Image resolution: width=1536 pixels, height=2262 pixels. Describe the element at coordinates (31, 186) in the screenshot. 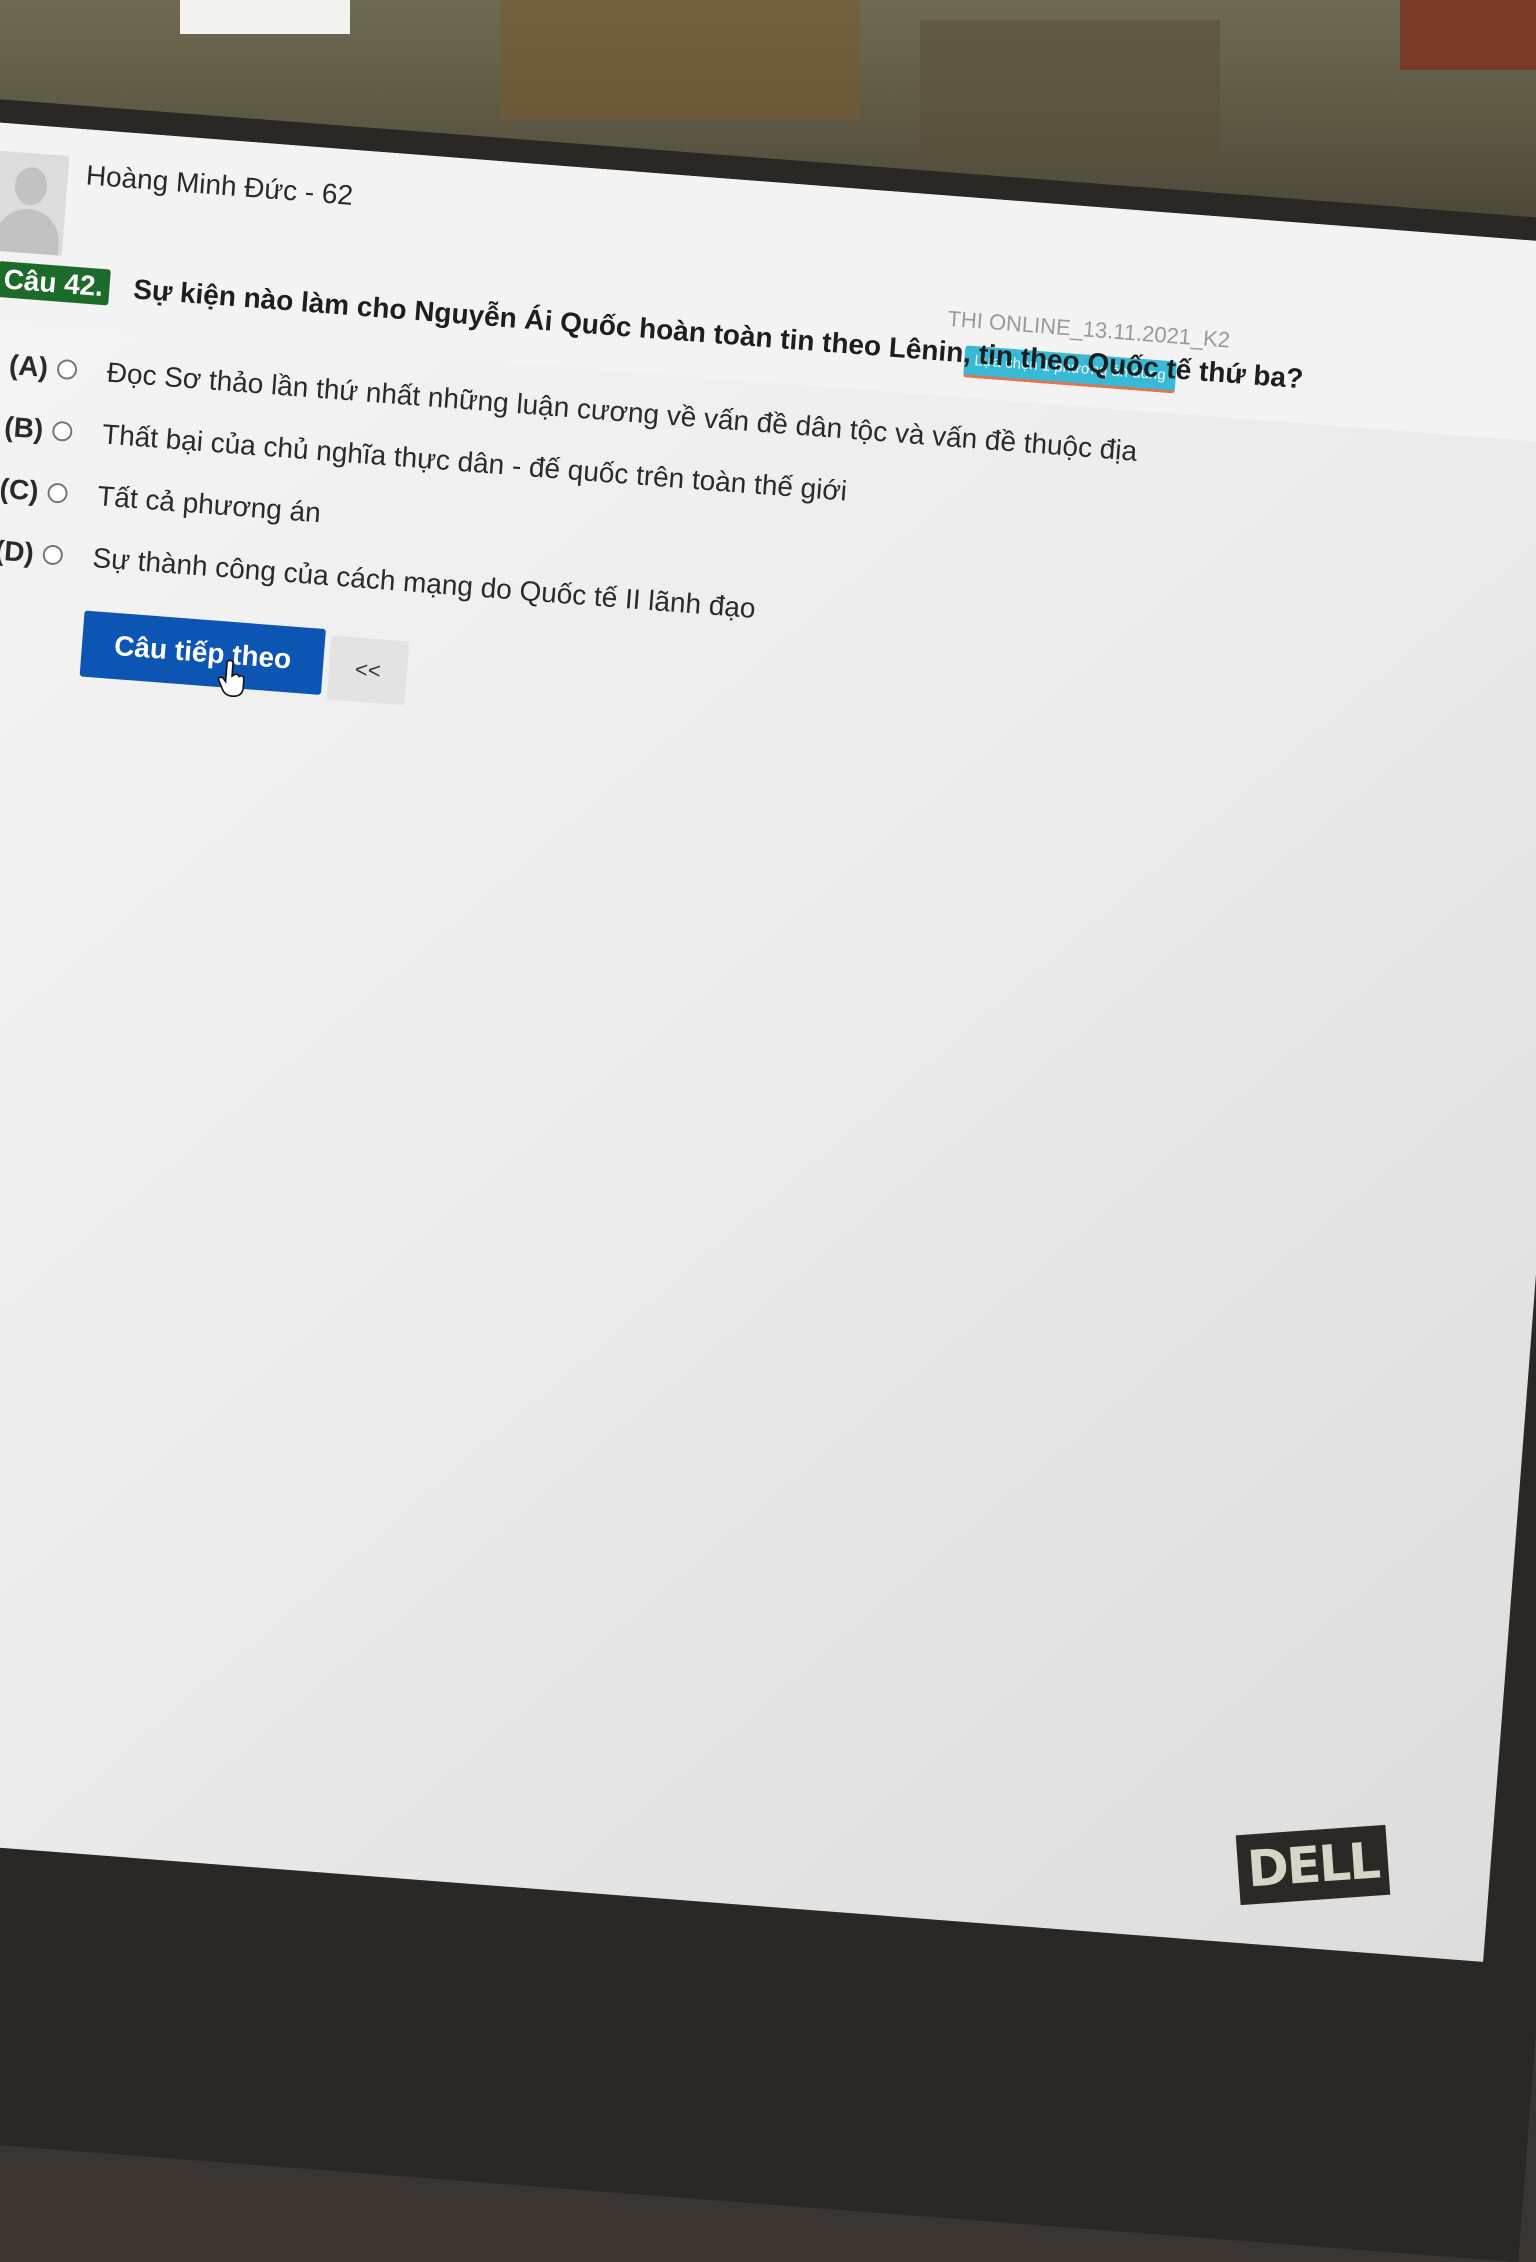

I see `avatar-head` at that location.